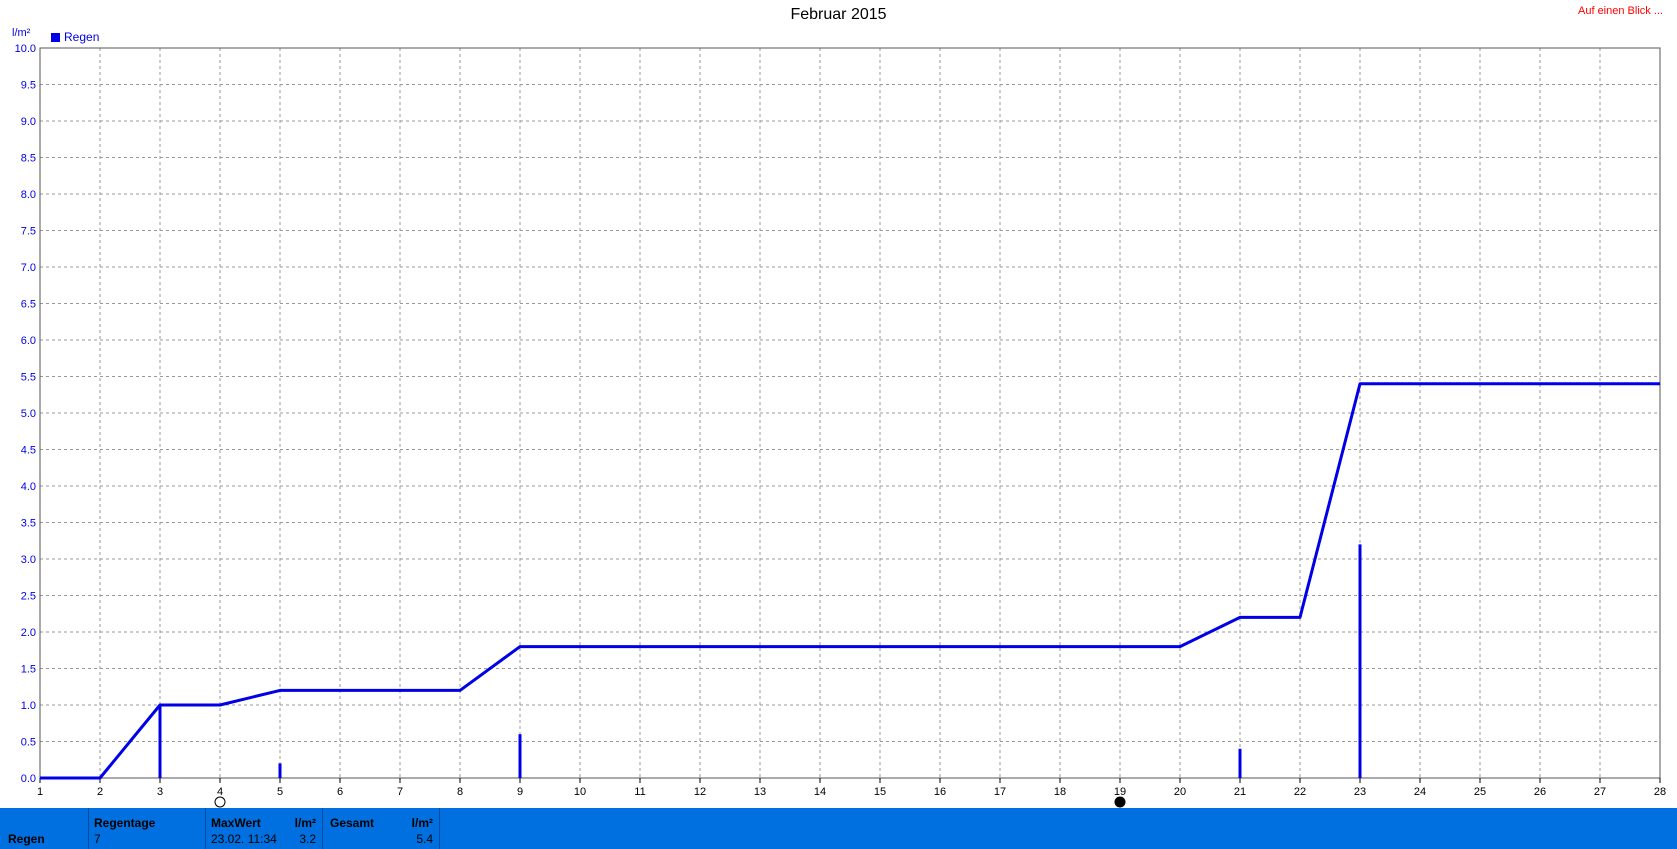 This screenshot has height=849, width=1677. What do you see at coordinates (28, 86) in the screenshot?
I see `y-tick-label: 9.5` at bounding box center [28, 86].